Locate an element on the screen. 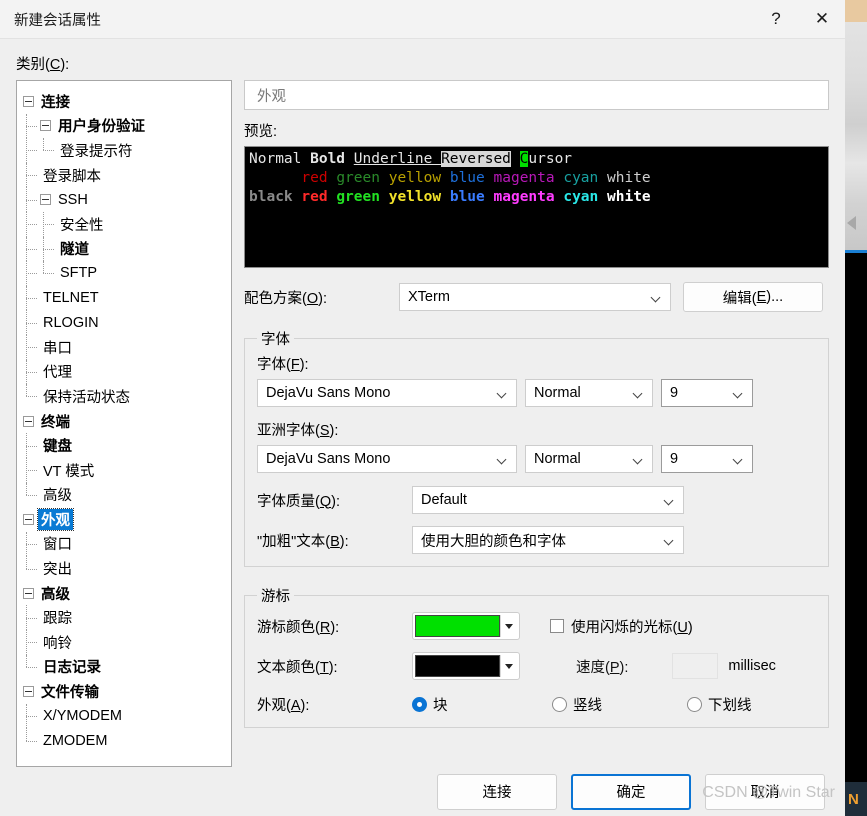  font-size-select: 9 is located at coordinates (707, 393).